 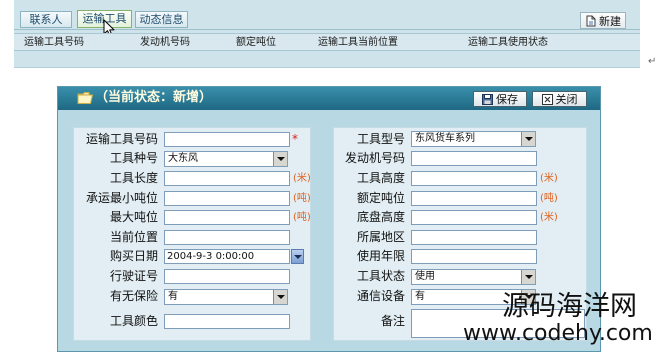 What do you see at coordinates (474, 198) in the screenshot?
I see `rated-tonnage-input` at bounding box center [474, 198].